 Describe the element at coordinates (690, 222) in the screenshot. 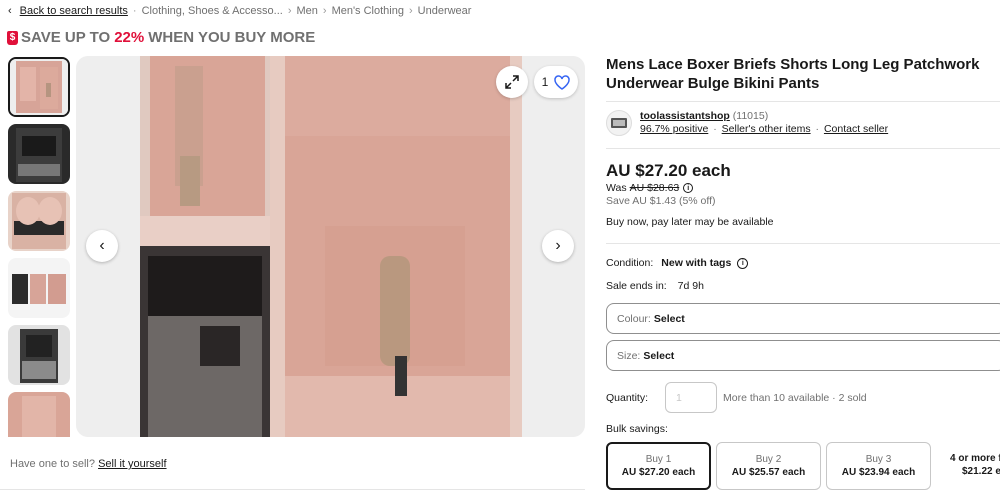

I see `bnpl-text: Buy now, pay later may be available` at that location.